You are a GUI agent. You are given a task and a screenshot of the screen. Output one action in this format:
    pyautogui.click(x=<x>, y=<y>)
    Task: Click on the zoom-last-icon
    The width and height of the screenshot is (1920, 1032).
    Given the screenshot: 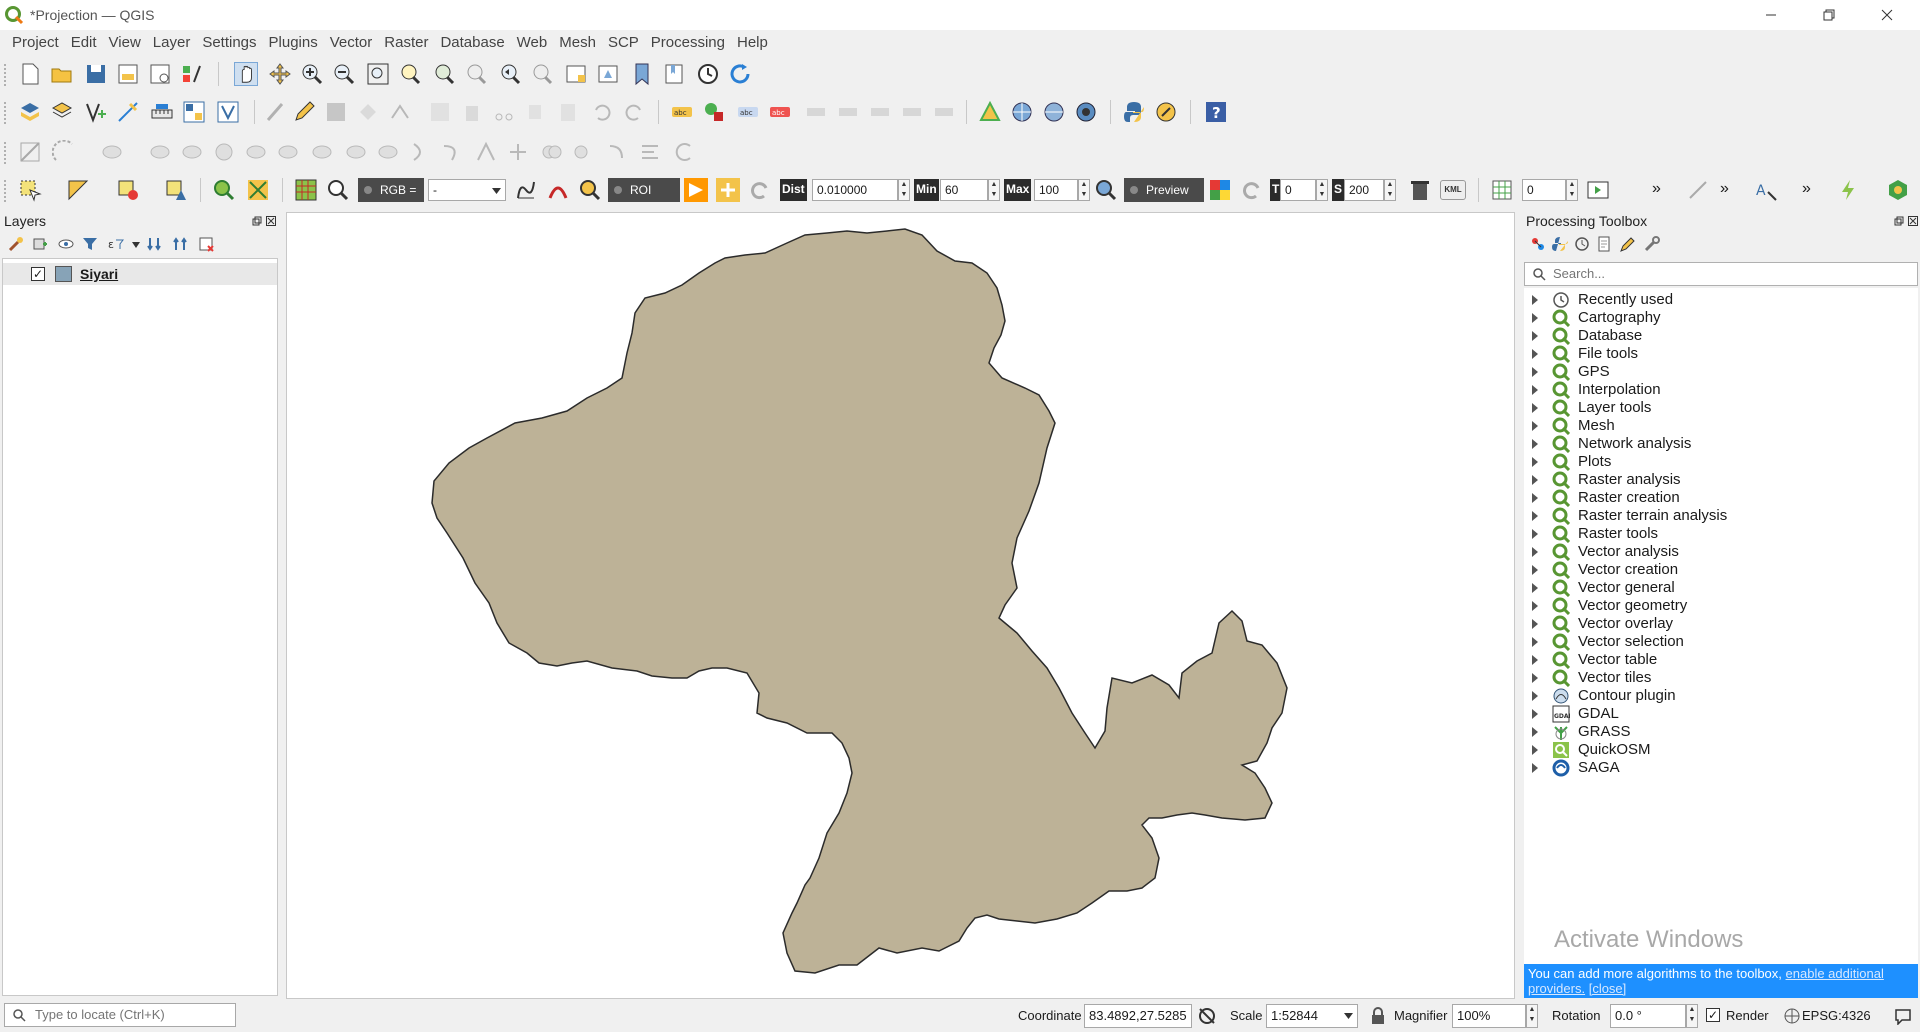 What is the action you would take?
    pyautogui.click(x=510, y=74)
    